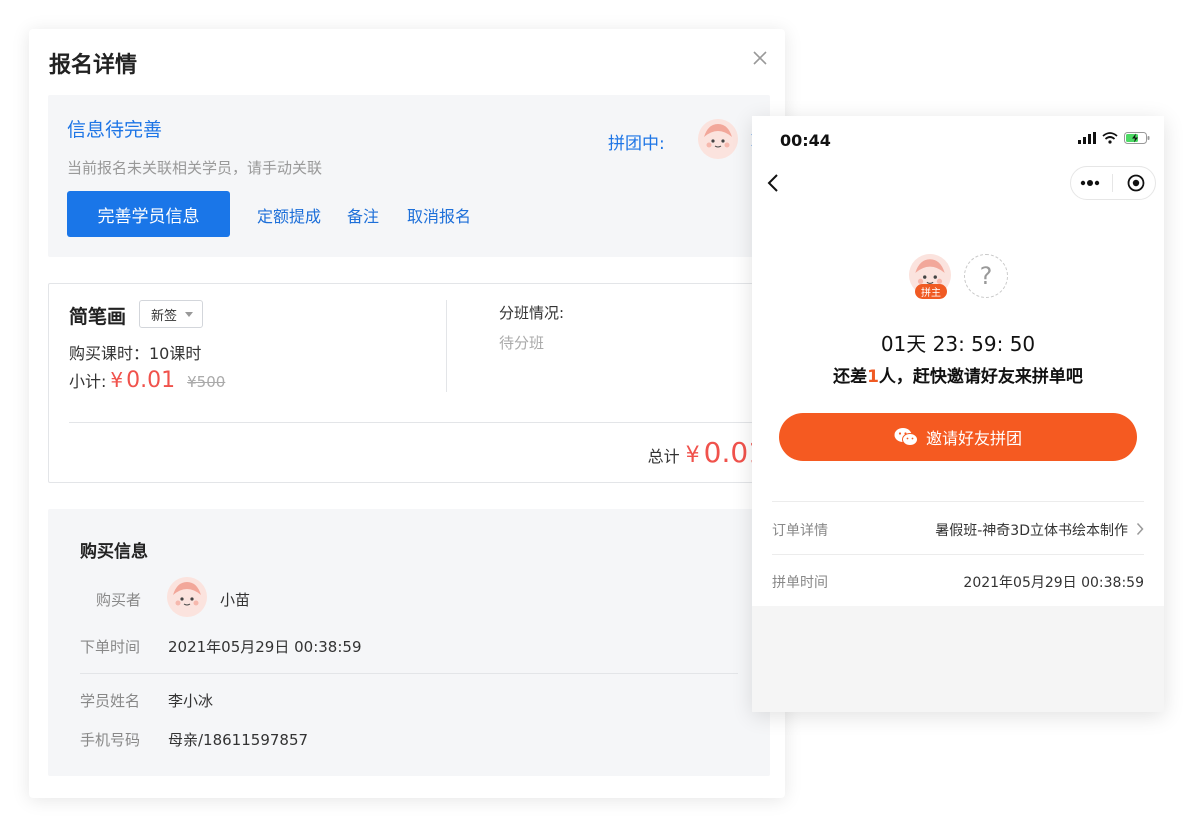 The width and height of the screenshot is (1193, 827). I want to click on phone-number-label: 手机号码, so click(110, 740).